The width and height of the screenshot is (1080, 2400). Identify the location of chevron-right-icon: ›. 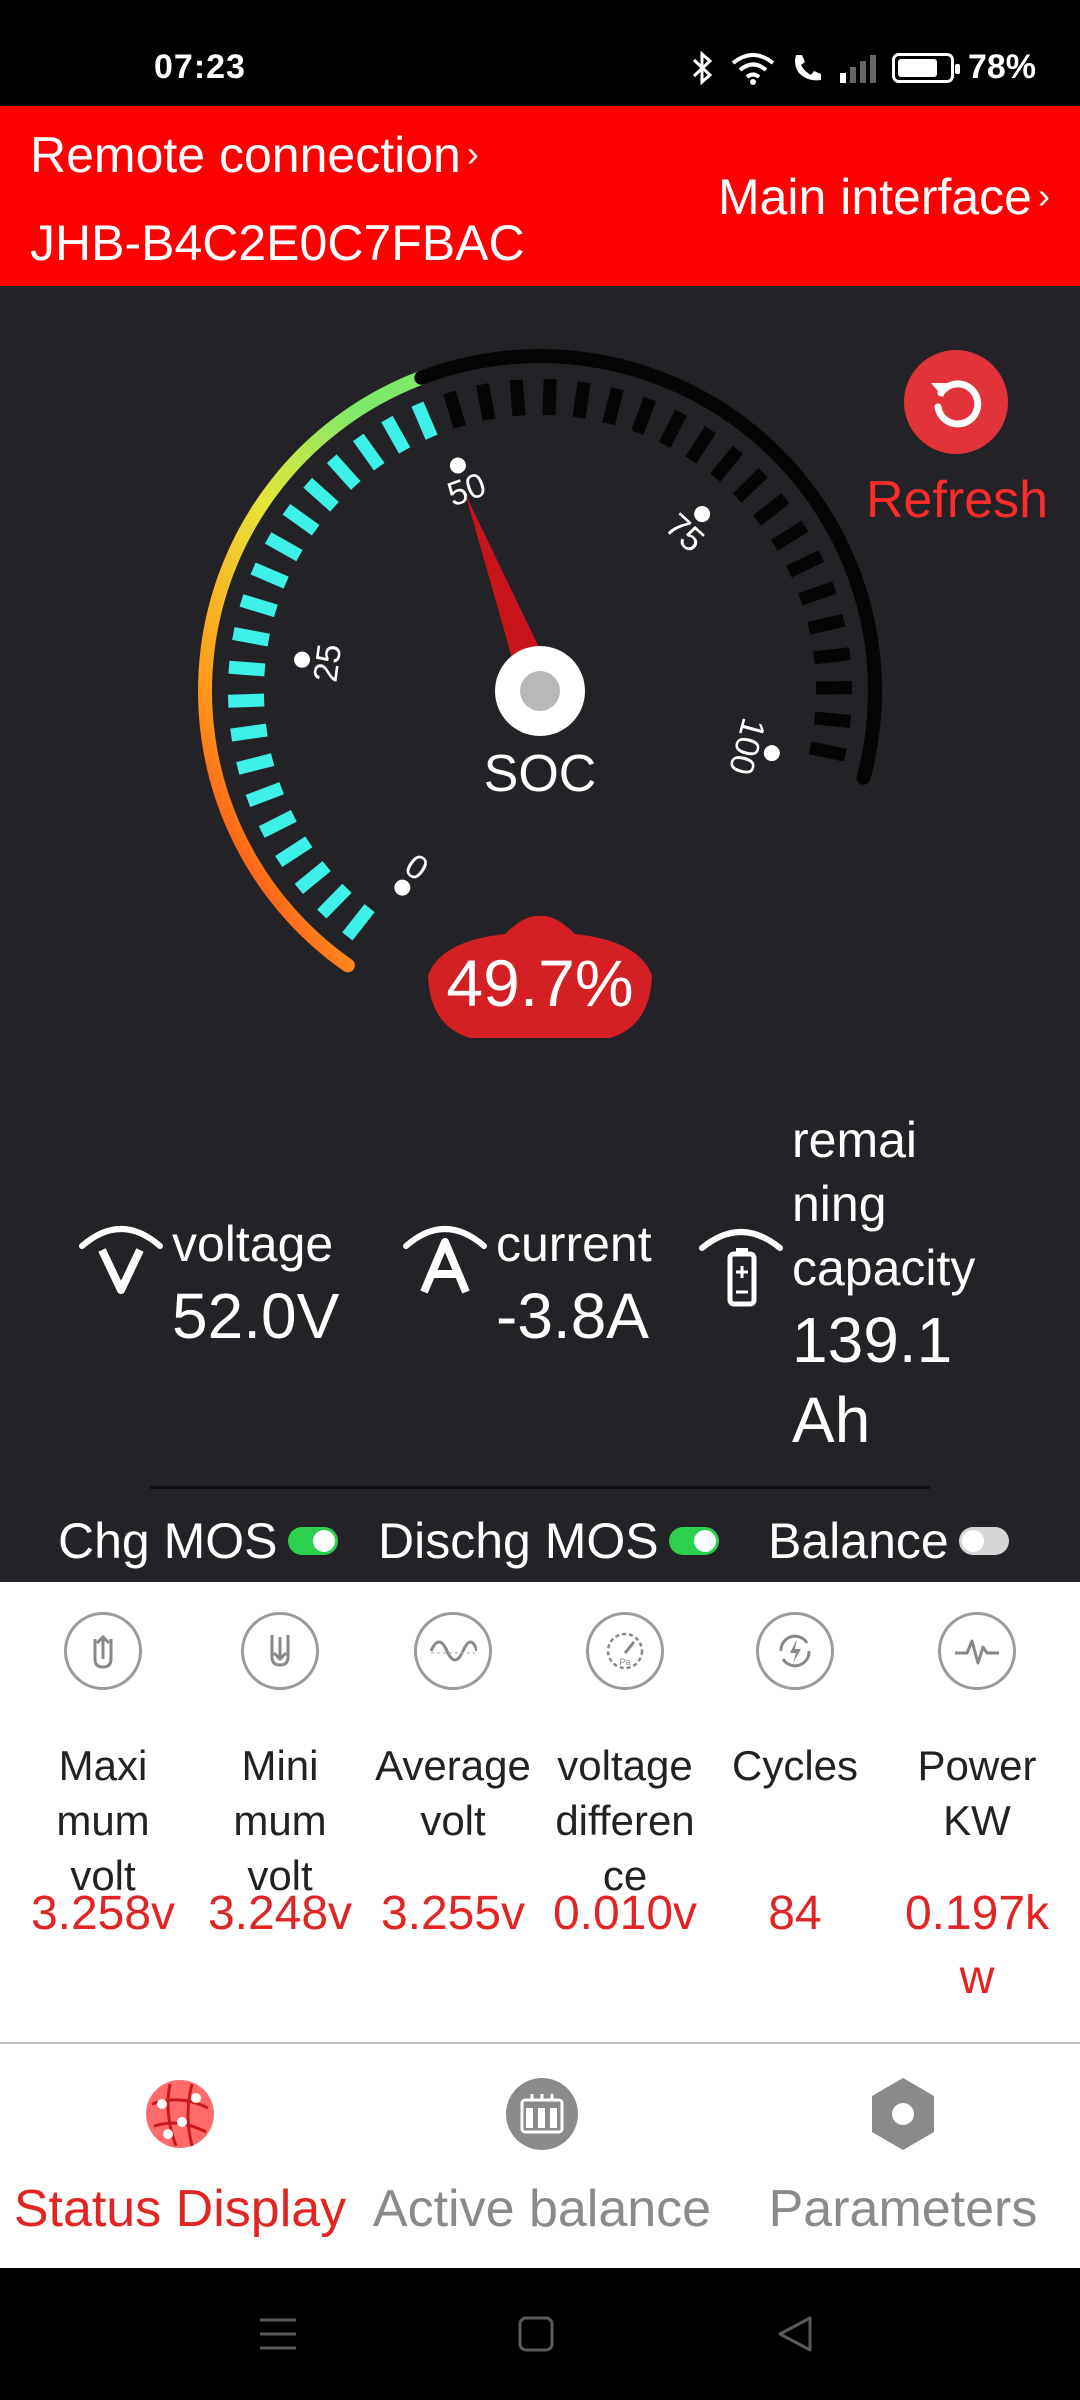
(1044, 195).